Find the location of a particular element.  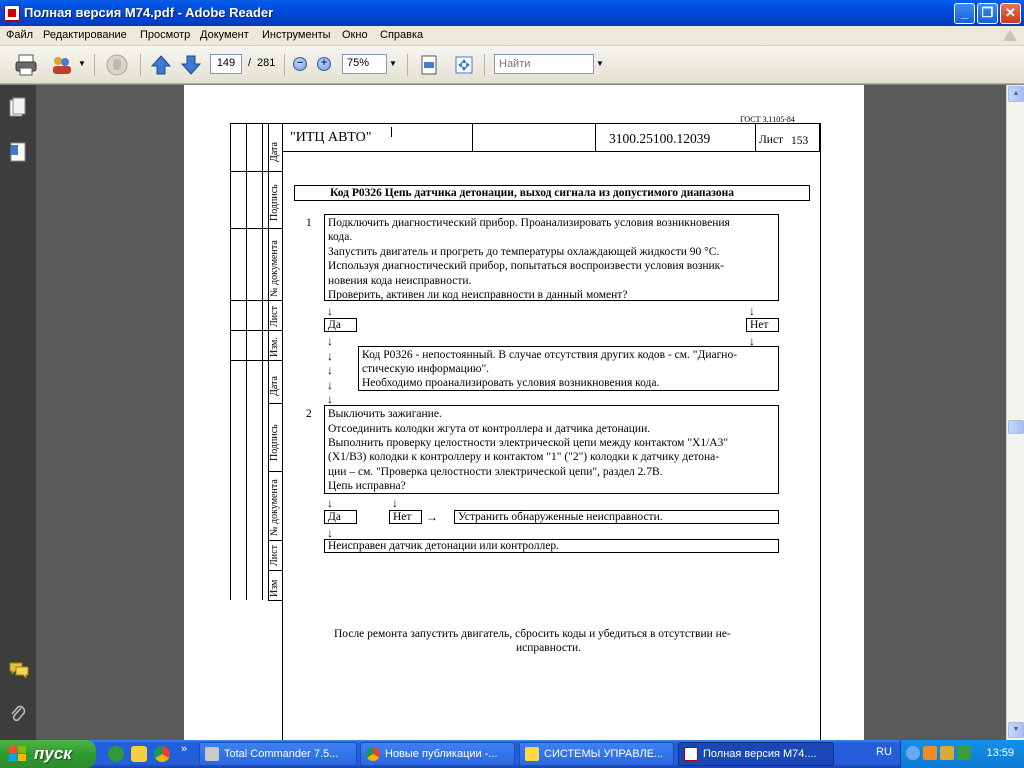

menu-tools: Инструменты is located at coordinates (296, 35).